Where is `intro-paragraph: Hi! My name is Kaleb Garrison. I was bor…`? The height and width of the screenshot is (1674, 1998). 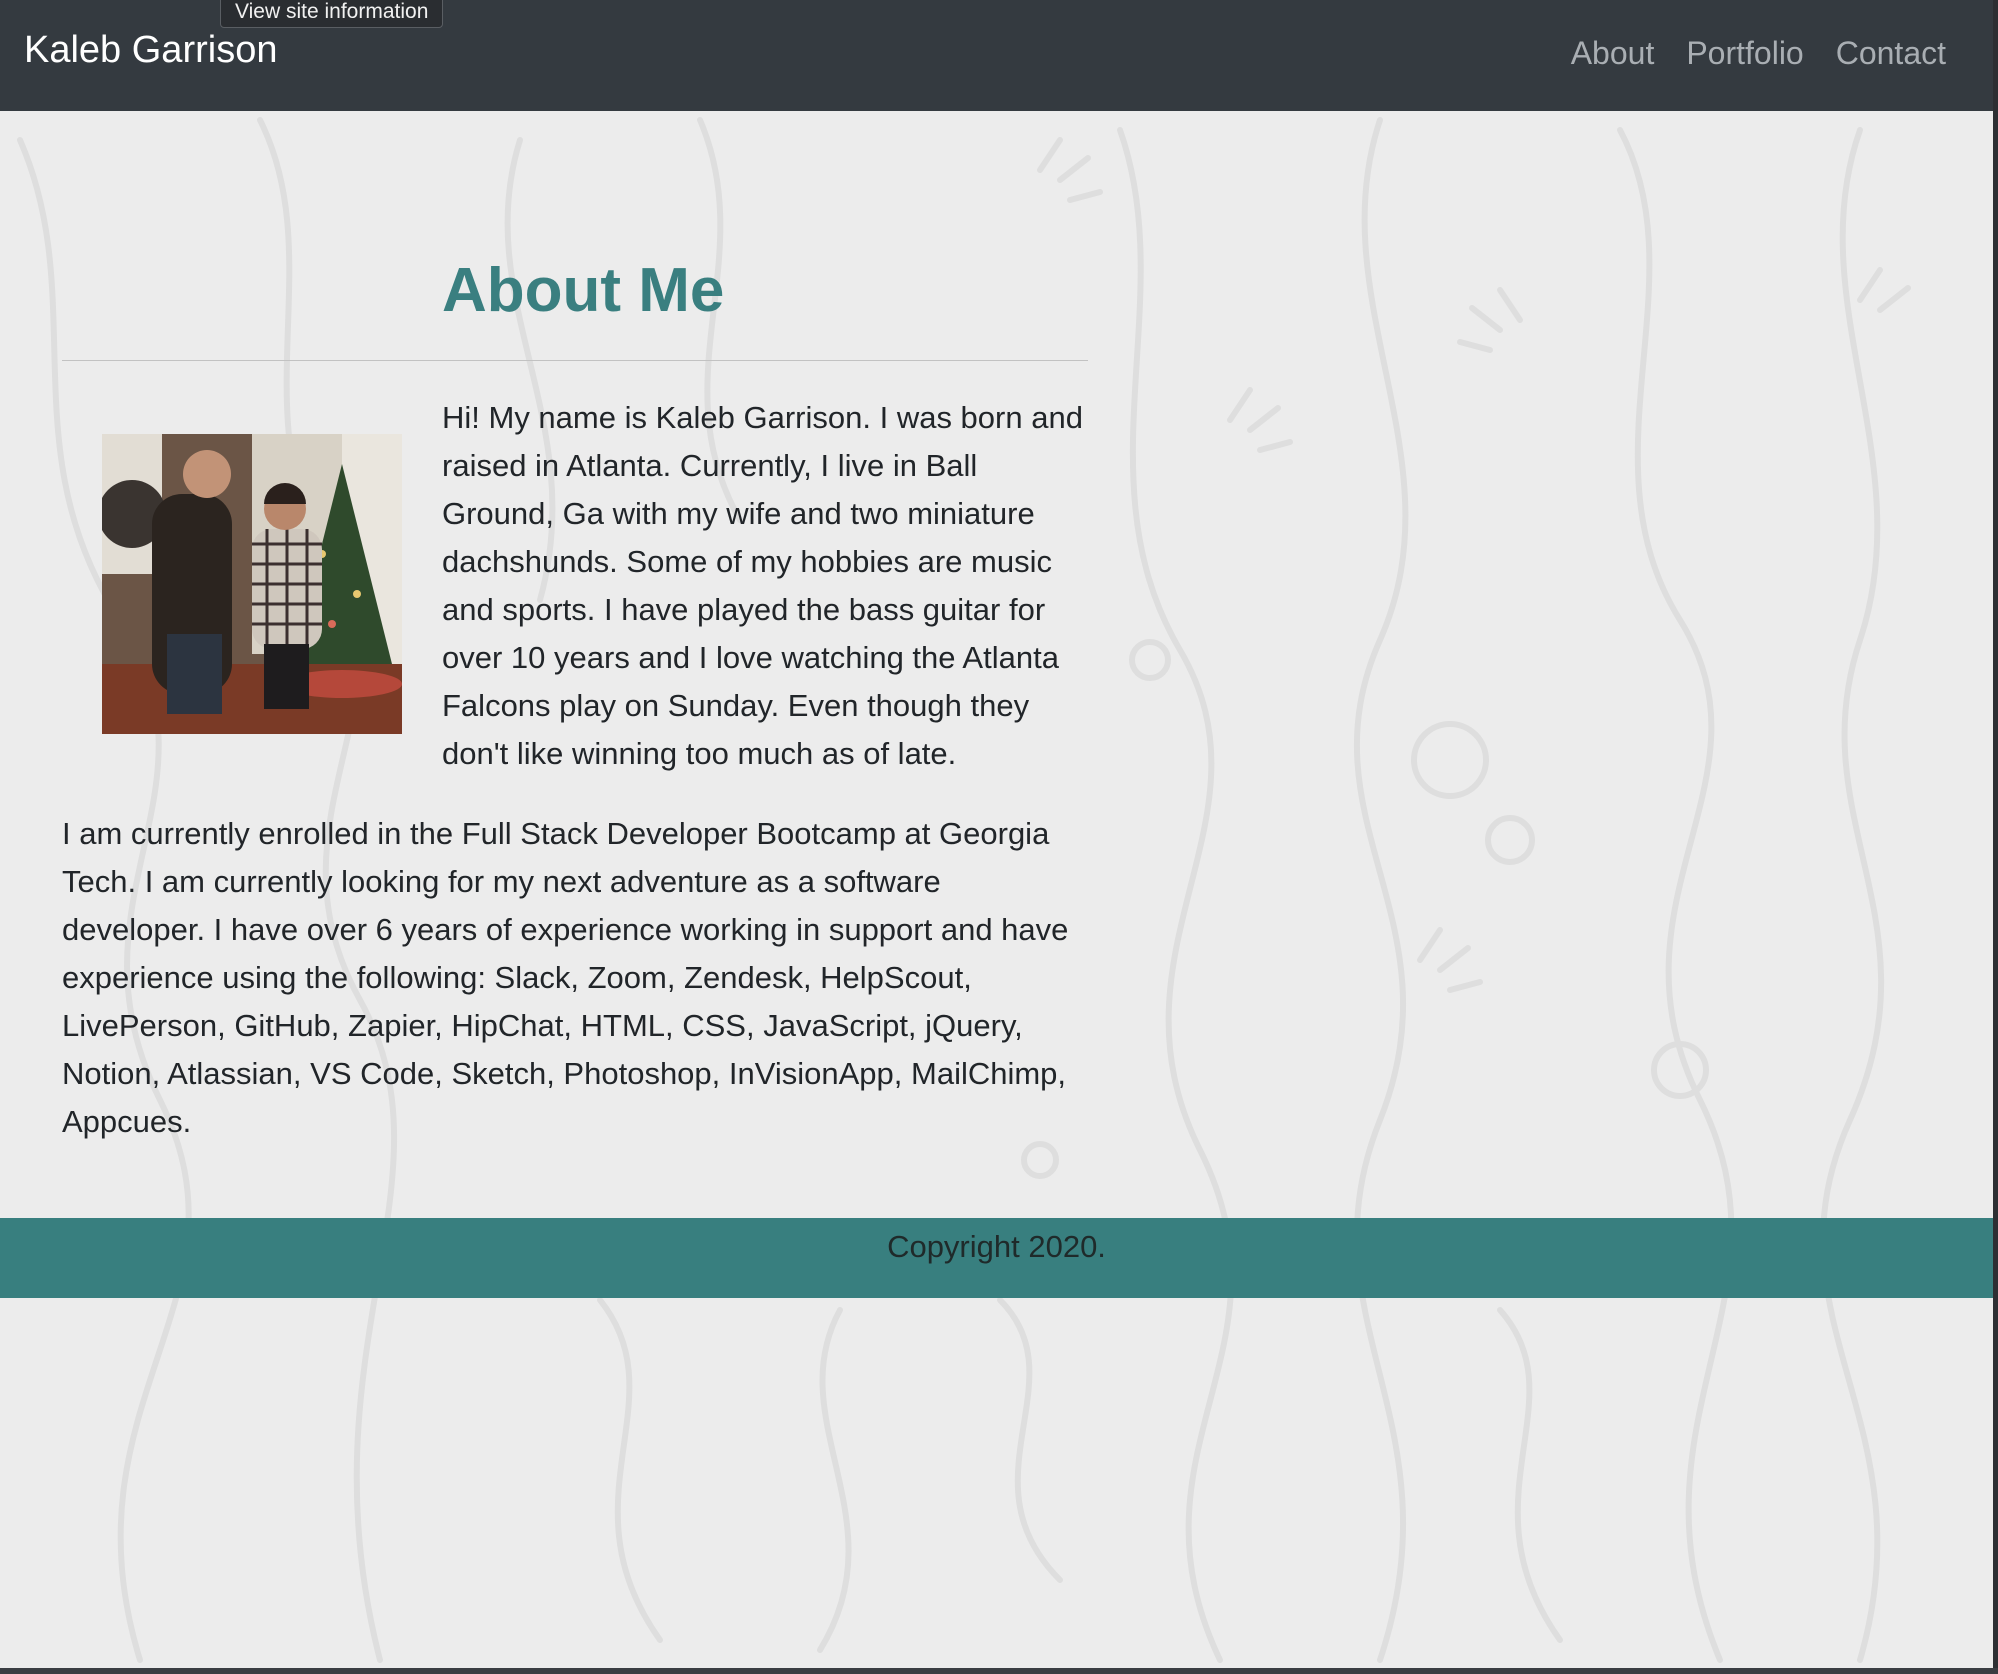
intro-paragraph: Hi! My name is Kaleb Garrison. I was bor… is located at coordinates (762, 585).